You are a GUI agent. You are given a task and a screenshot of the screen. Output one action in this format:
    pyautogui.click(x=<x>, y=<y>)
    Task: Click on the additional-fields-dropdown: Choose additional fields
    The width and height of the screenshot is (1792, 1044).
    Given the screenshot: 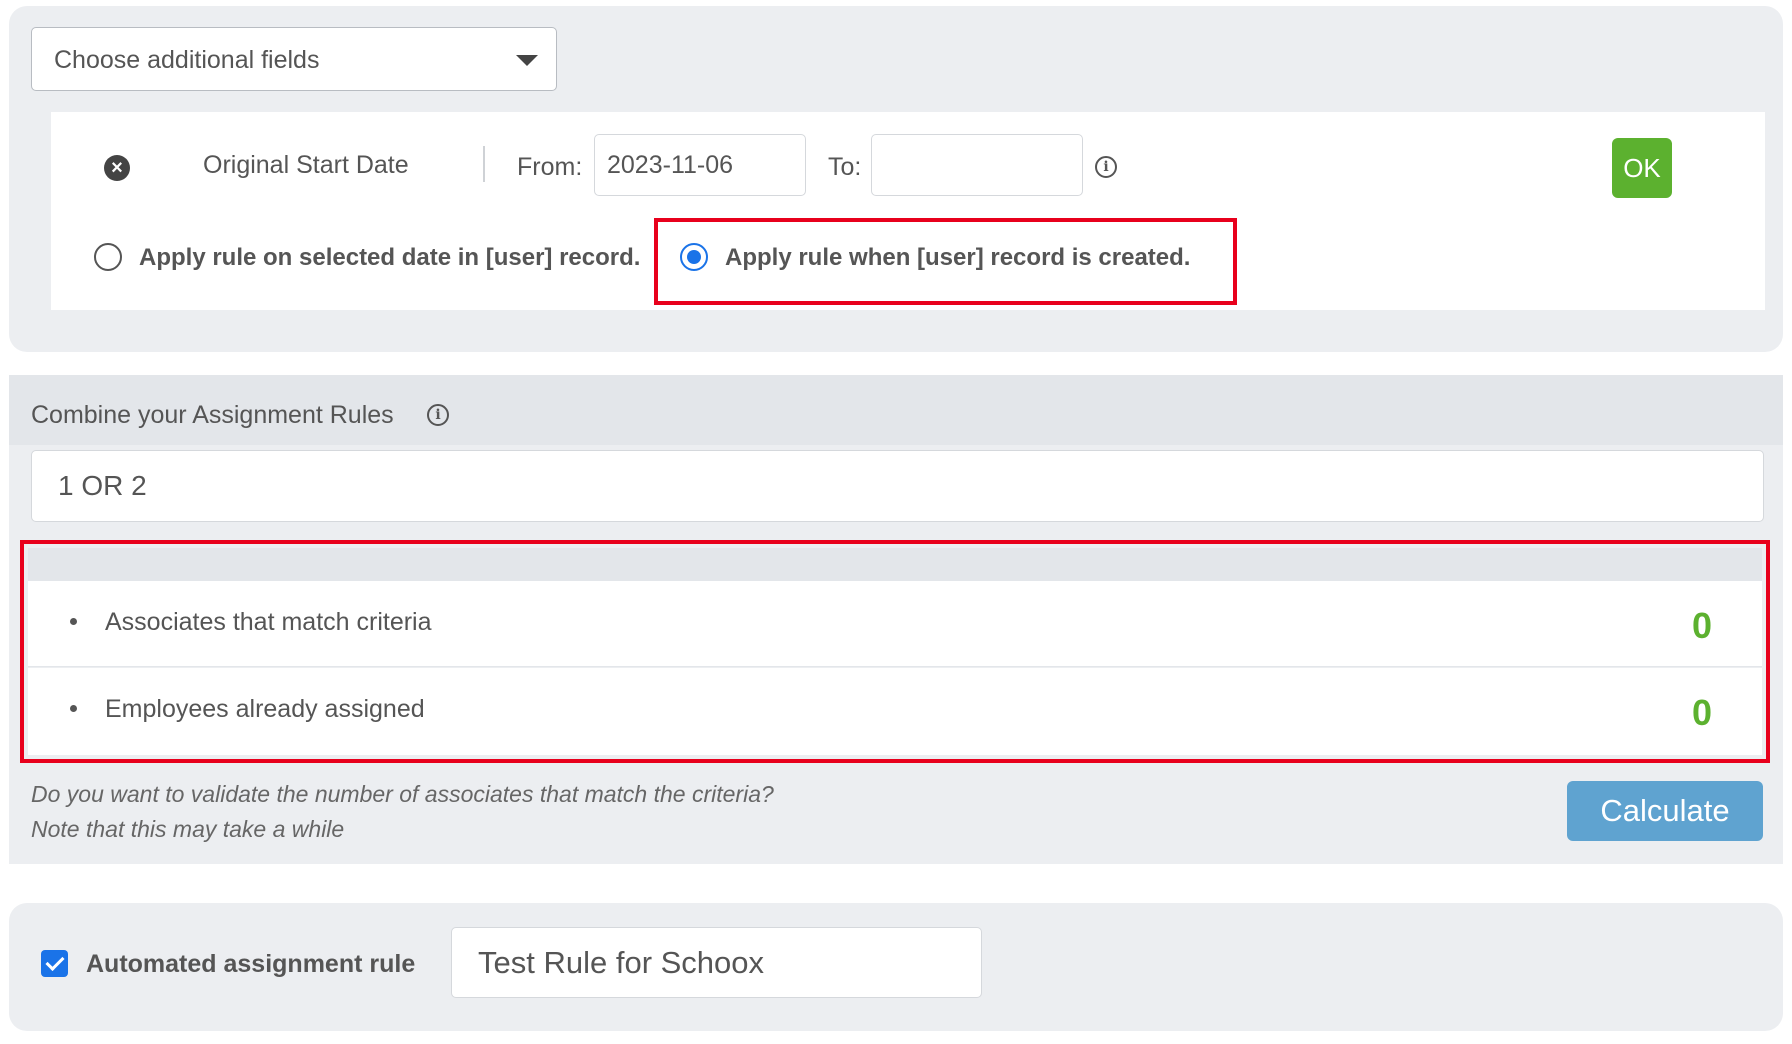 What is the action you would take?
    pyautogui.click(x=294, y=59)
    